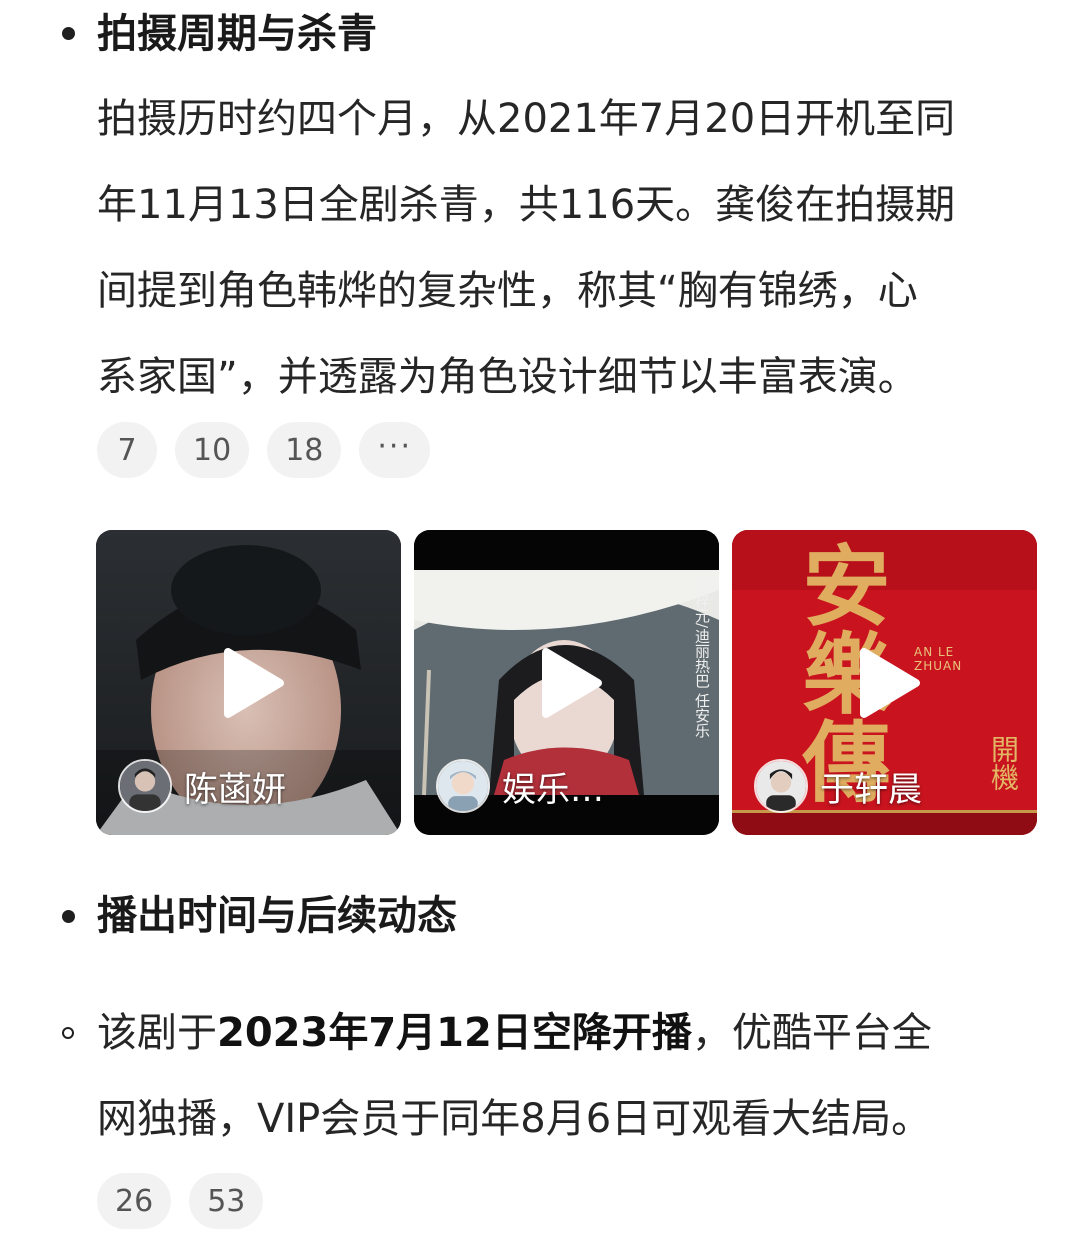 The image size is (1080, 1236). I want to click on paragraph-line: 网独播，VIP会员于同年8月6日可观看大结局。, so click(514, 1119).